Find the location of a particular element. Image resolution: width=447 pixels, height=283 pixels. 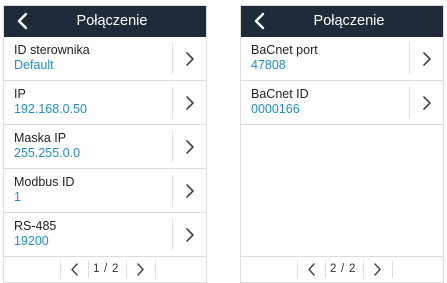

pagination: 1 / 2 is located at coordinates (105, 269).